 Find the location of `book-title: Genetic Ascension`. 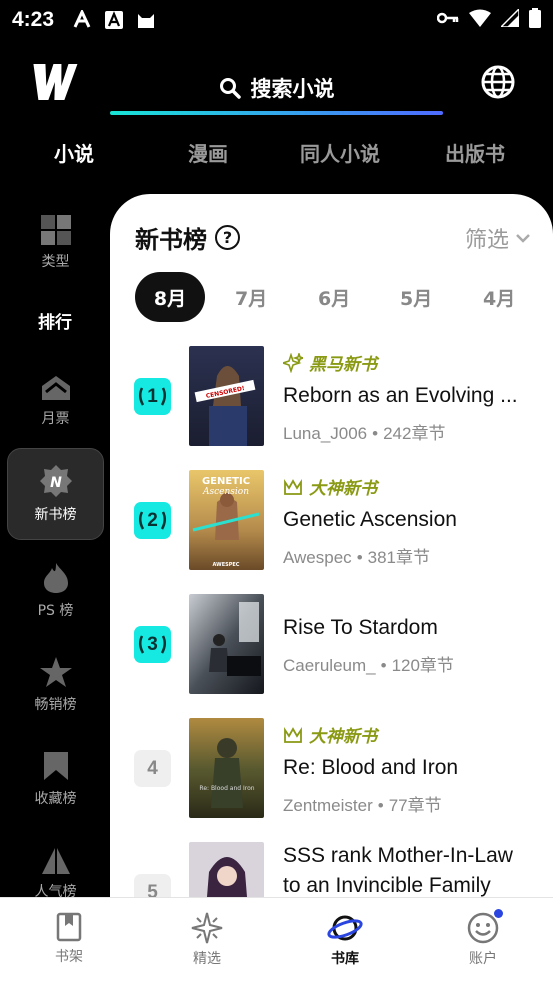

book-title: Genetic Ascension is located at coordinates (370, 519).